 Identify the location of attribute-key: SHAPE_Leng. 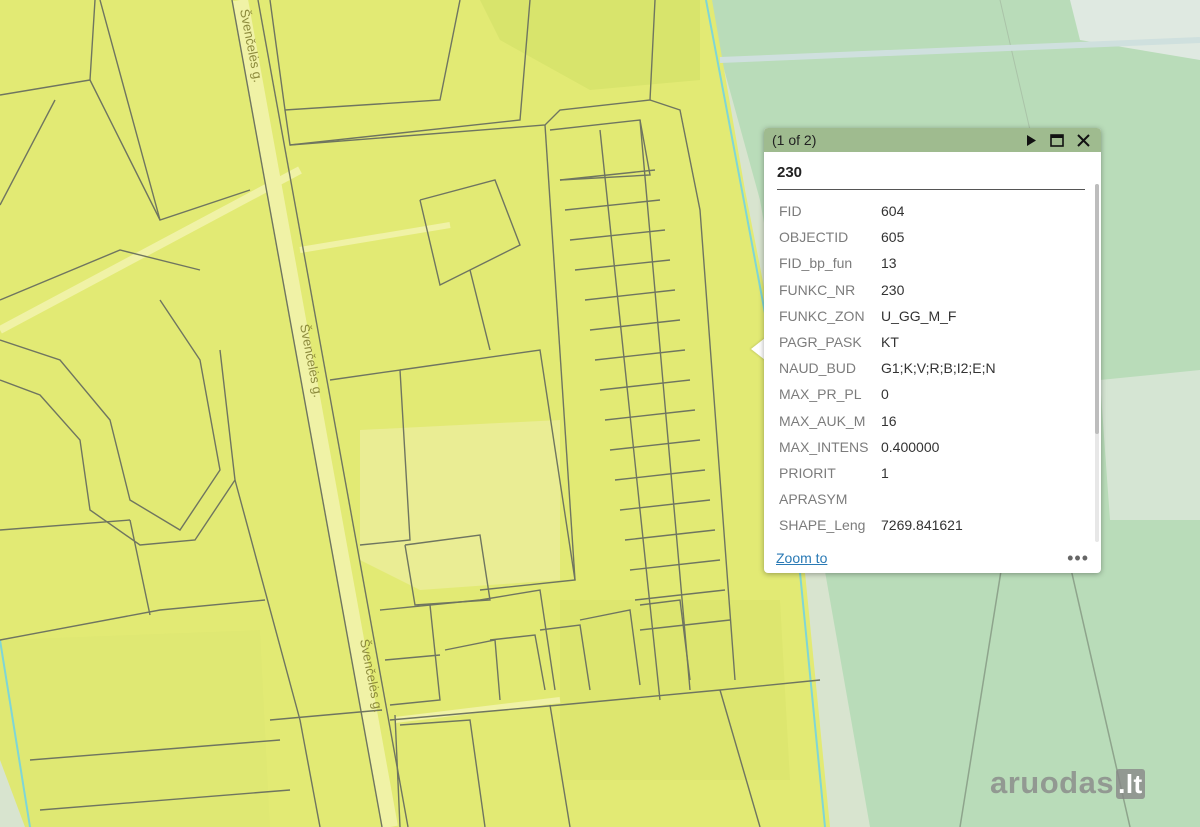
(822, 525).